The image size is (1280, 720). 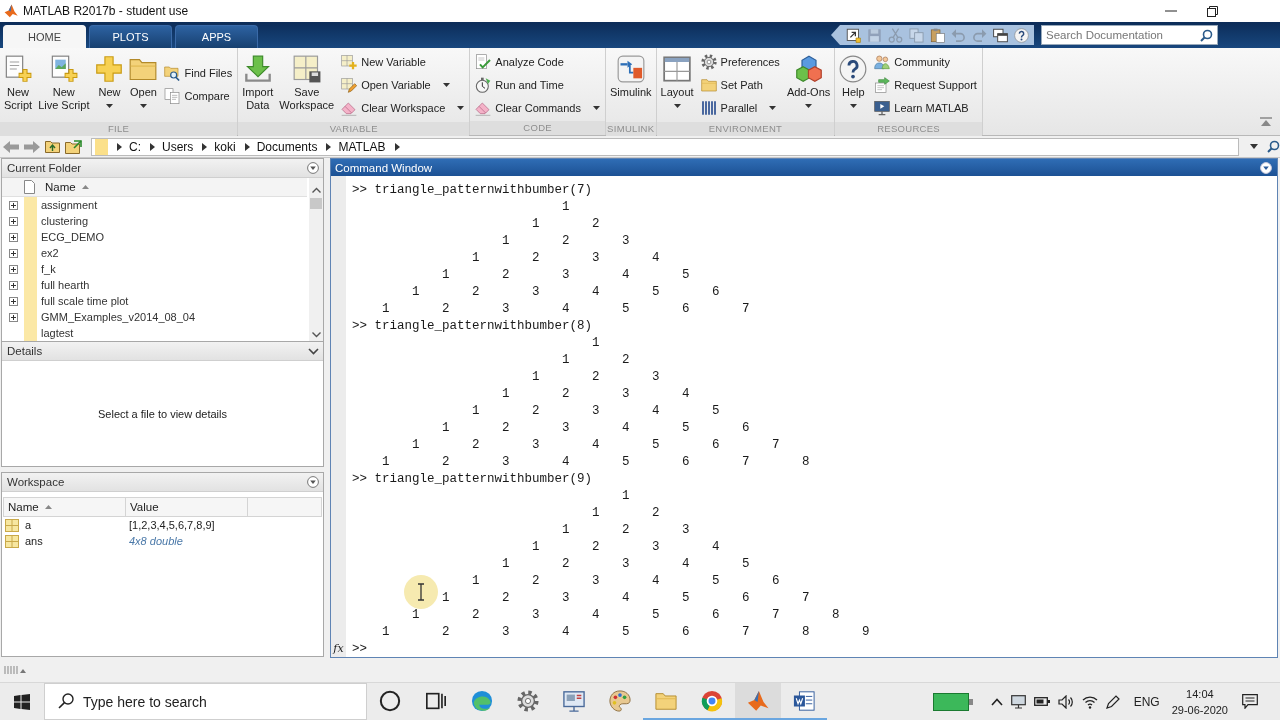 What do you see at coordinates (135, 146) in the screenshot?
I see `path-segment: C:` at bounding box center [135, 146].